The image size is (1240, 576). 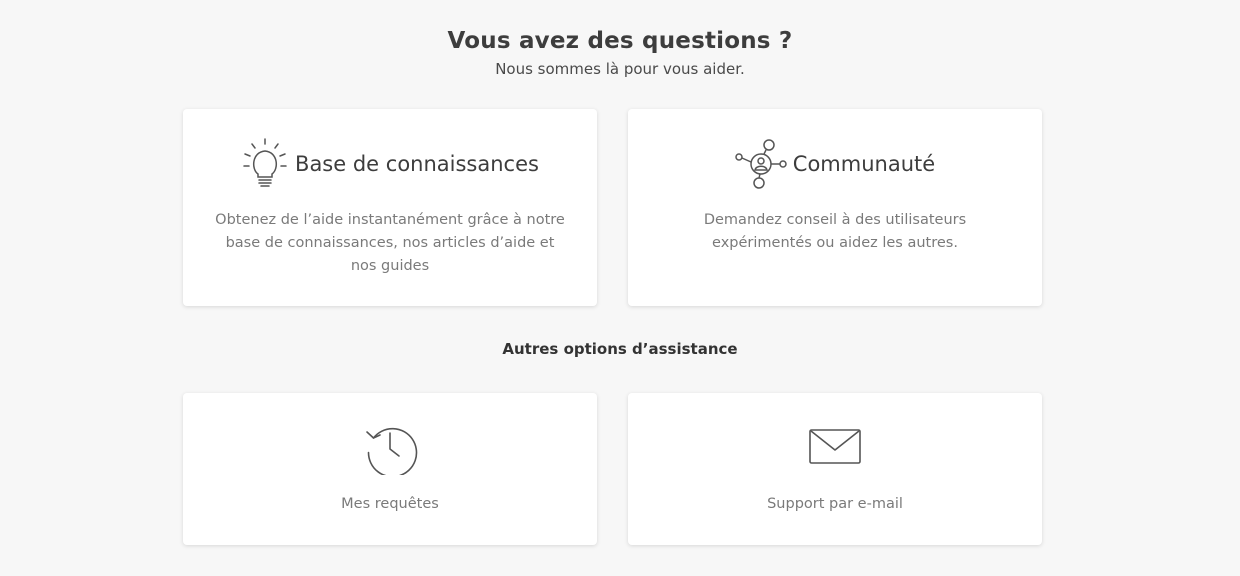 I want to click on community-network-icon, so click(x=761, y=164).